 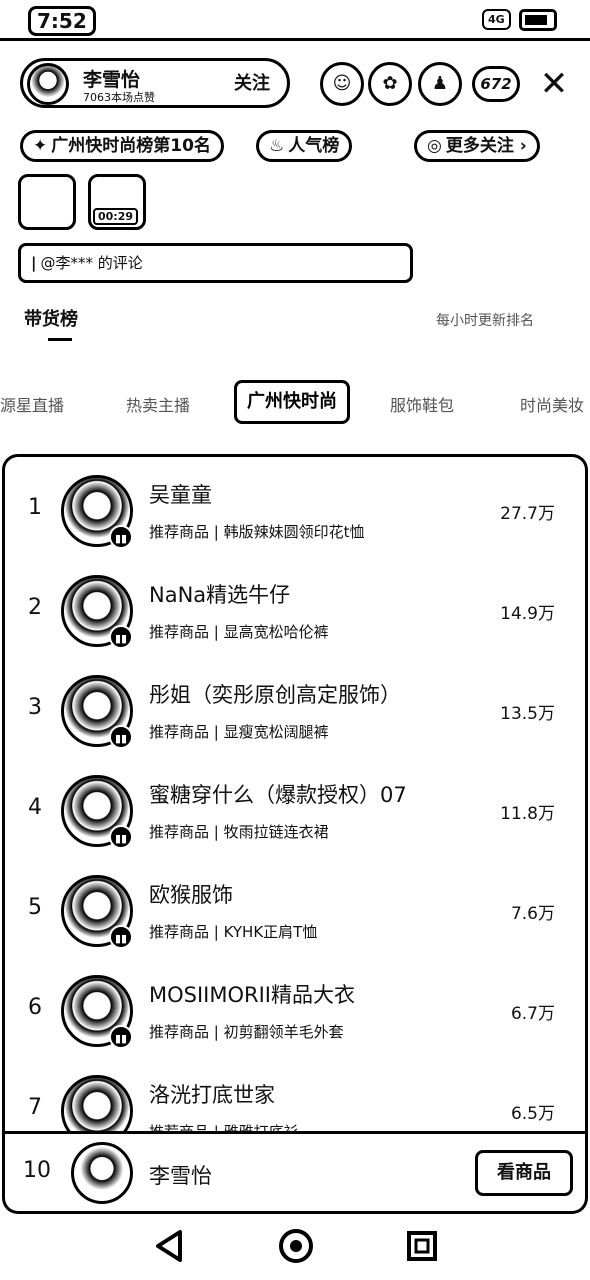 I want to click on rank-number: 1, so click(x=35, y=507).